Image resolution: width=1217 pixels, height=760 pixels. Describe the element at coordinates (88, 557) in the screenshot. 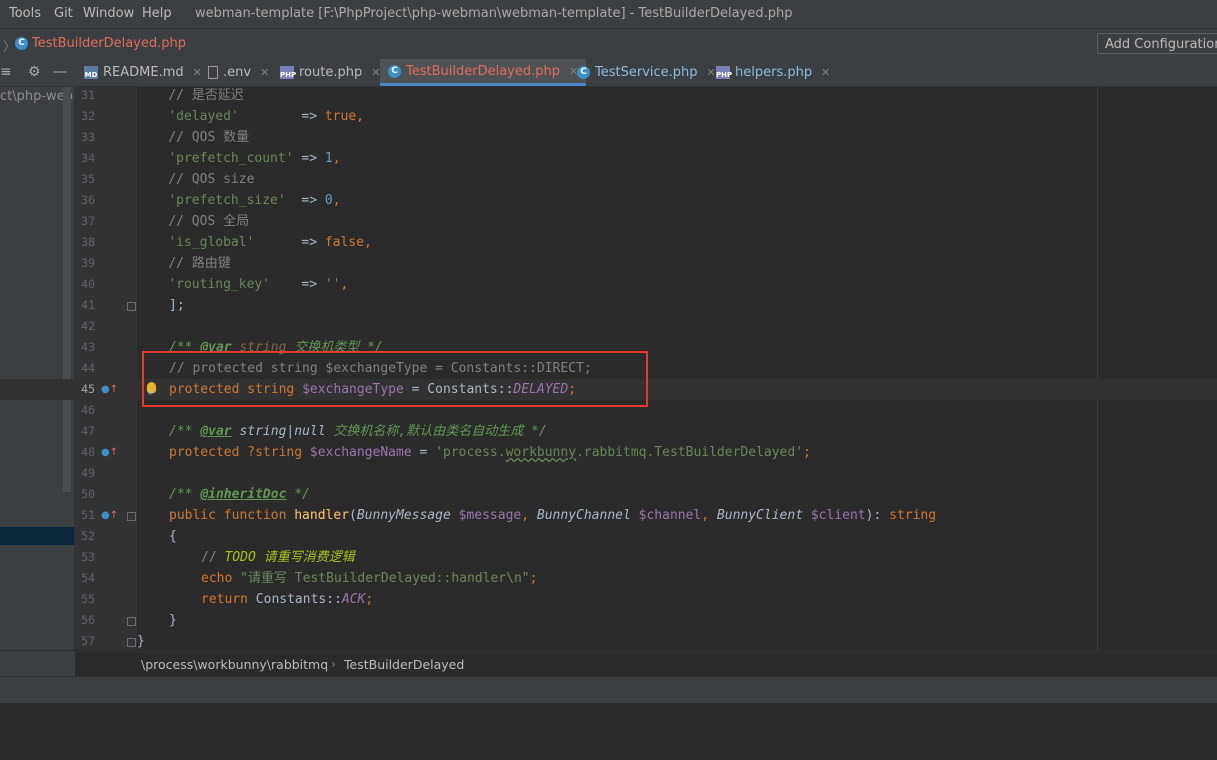

I see `line-number: 53` at that location.